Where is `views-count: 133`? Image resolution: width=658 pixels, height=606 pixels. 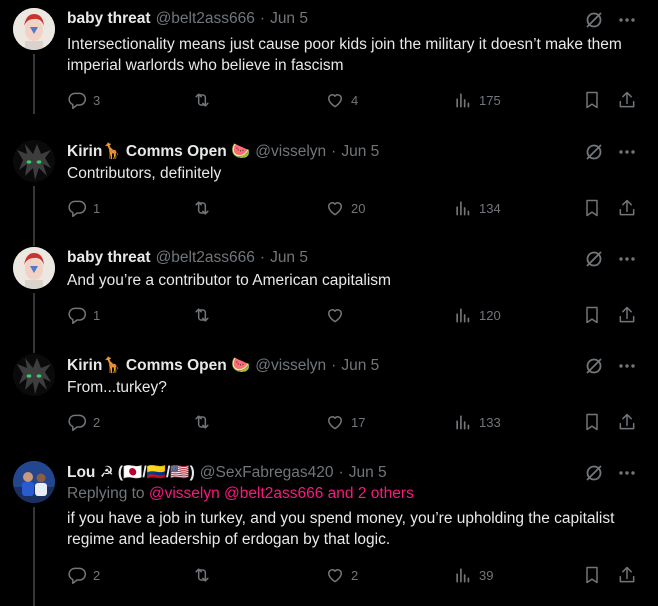
views-count: 133 is located at coordinates (490, 422).